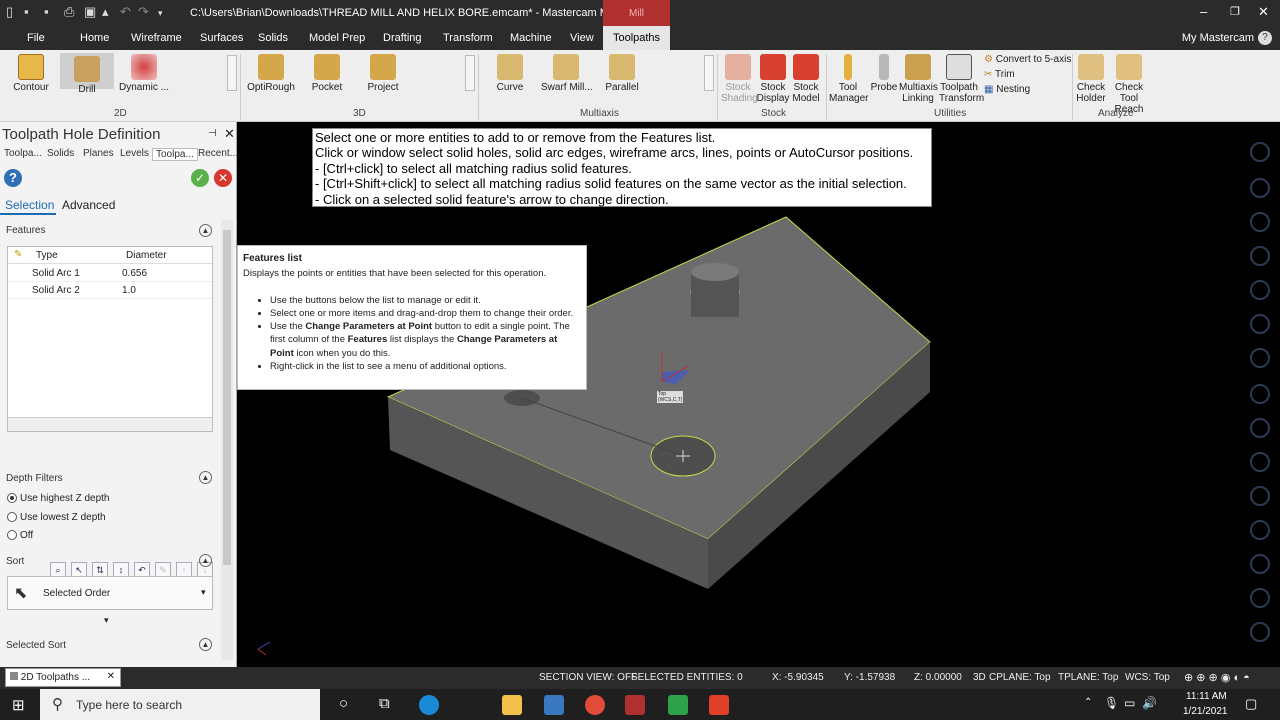 The width and height of the screenshot is (1280, 720). Describe the element at coordinates (384, 703) in the screenshot. I see `task-view-icon: ⧉` at that location.